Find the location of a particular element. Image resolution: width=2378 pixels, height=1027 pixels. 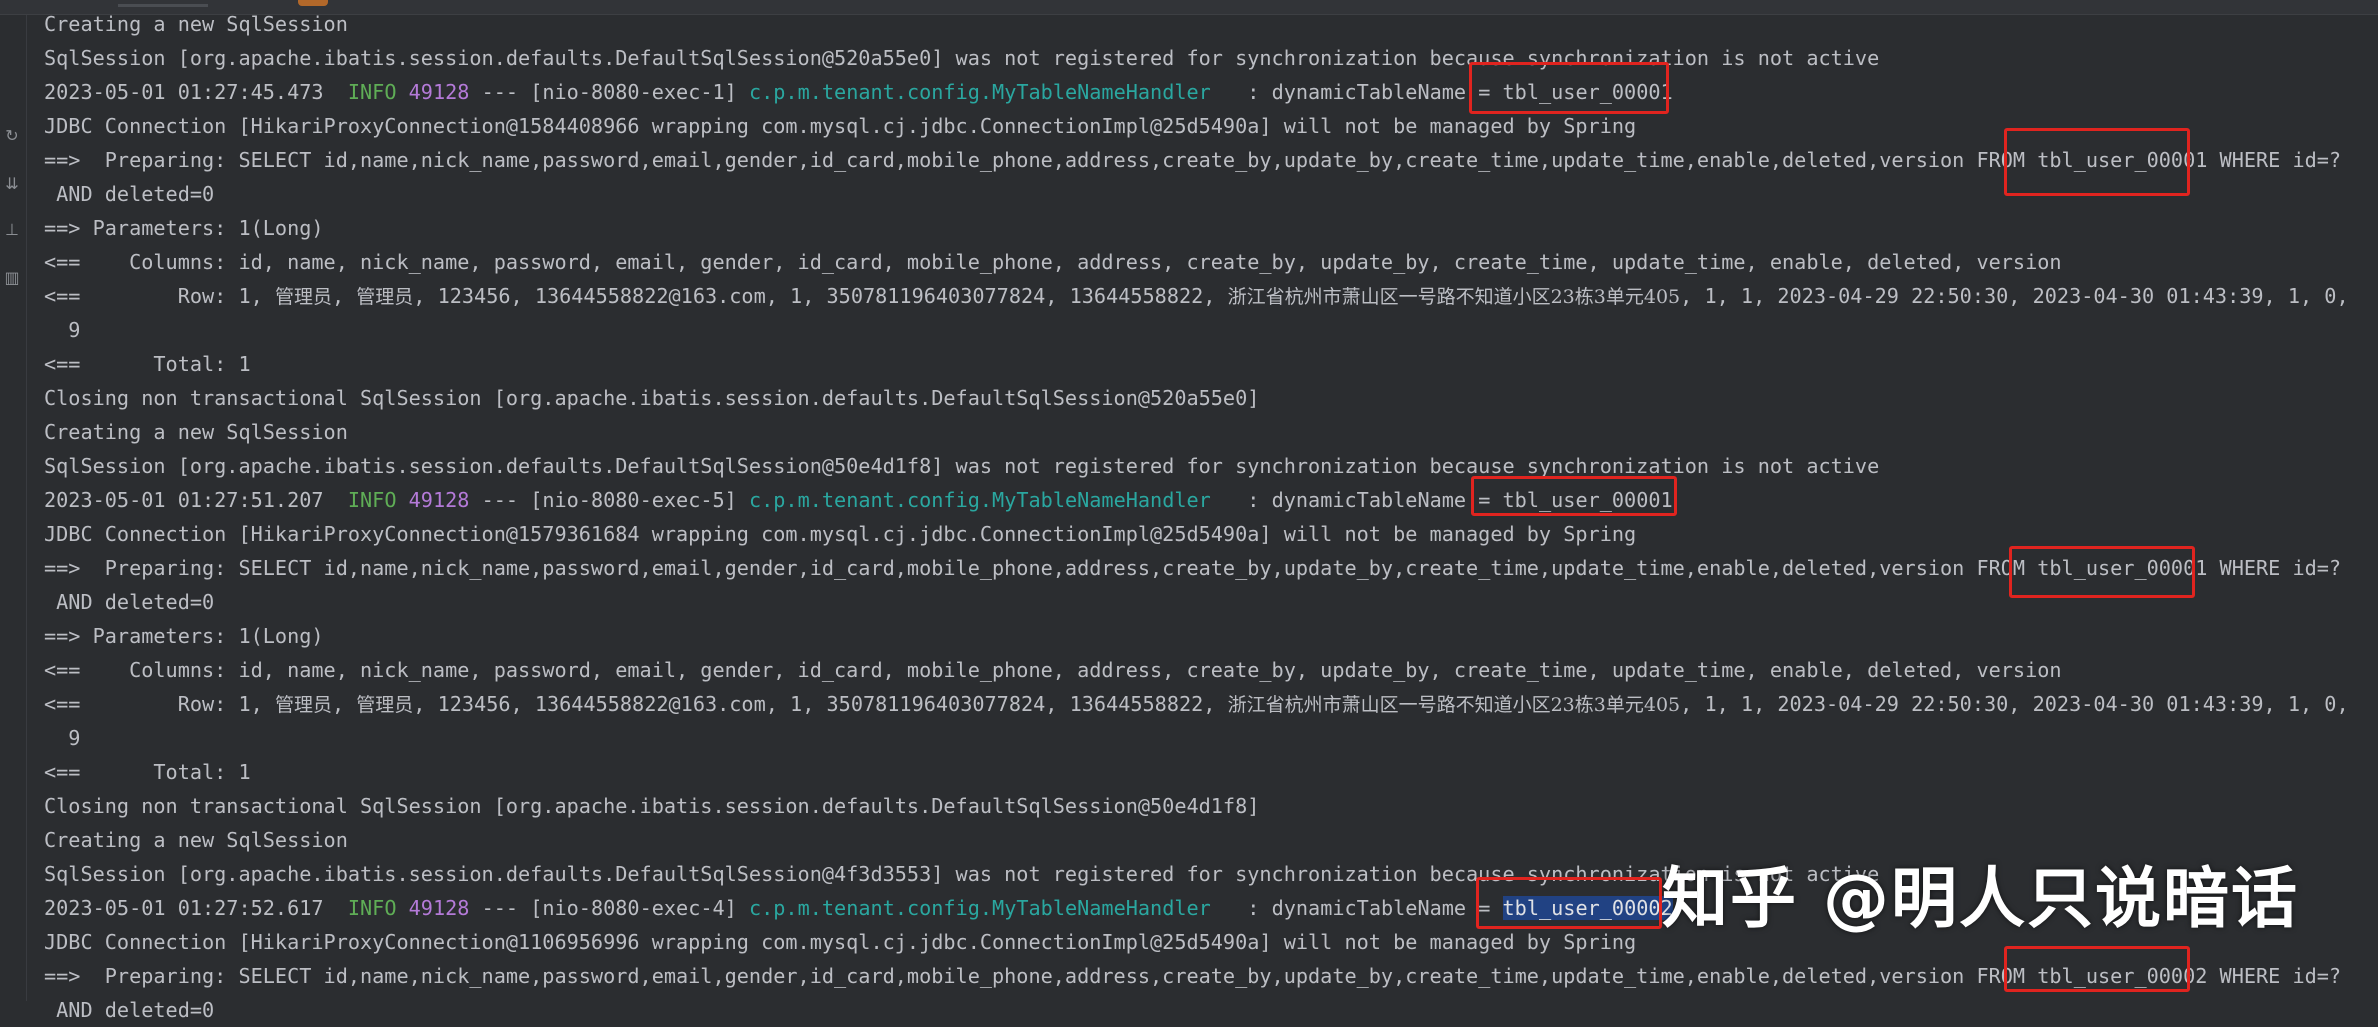

editor-tab-bar is located at coordinates (1189, 7).